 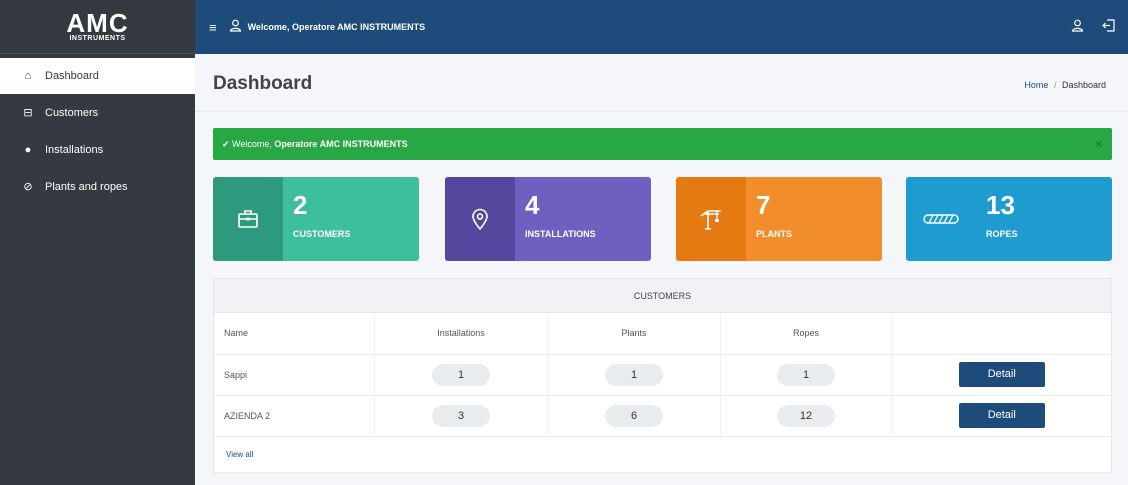 What do you see at coordinates (294, 416) in the screenshot?
I see `customer-name: AZIENDA 2` at bounding box center [294, 416].